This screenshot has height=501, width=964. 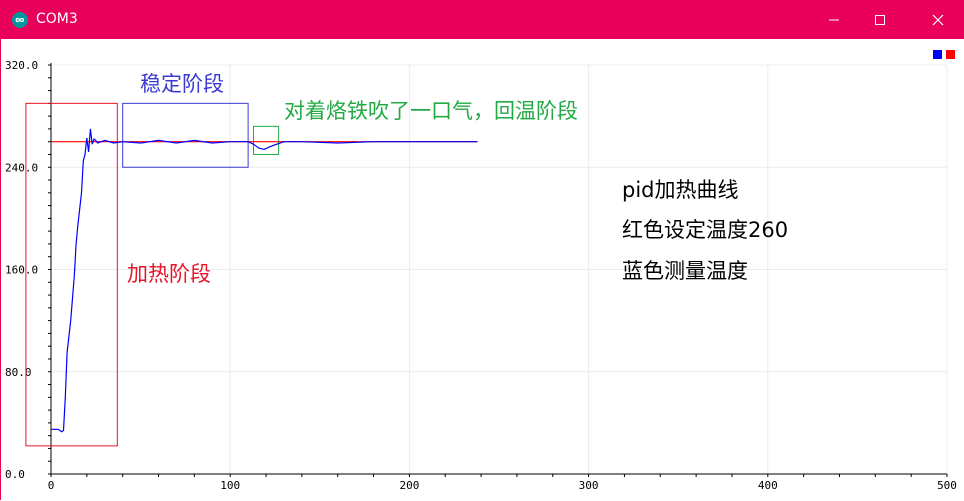 I want to click on close-icon, so click(x=938, y=20).